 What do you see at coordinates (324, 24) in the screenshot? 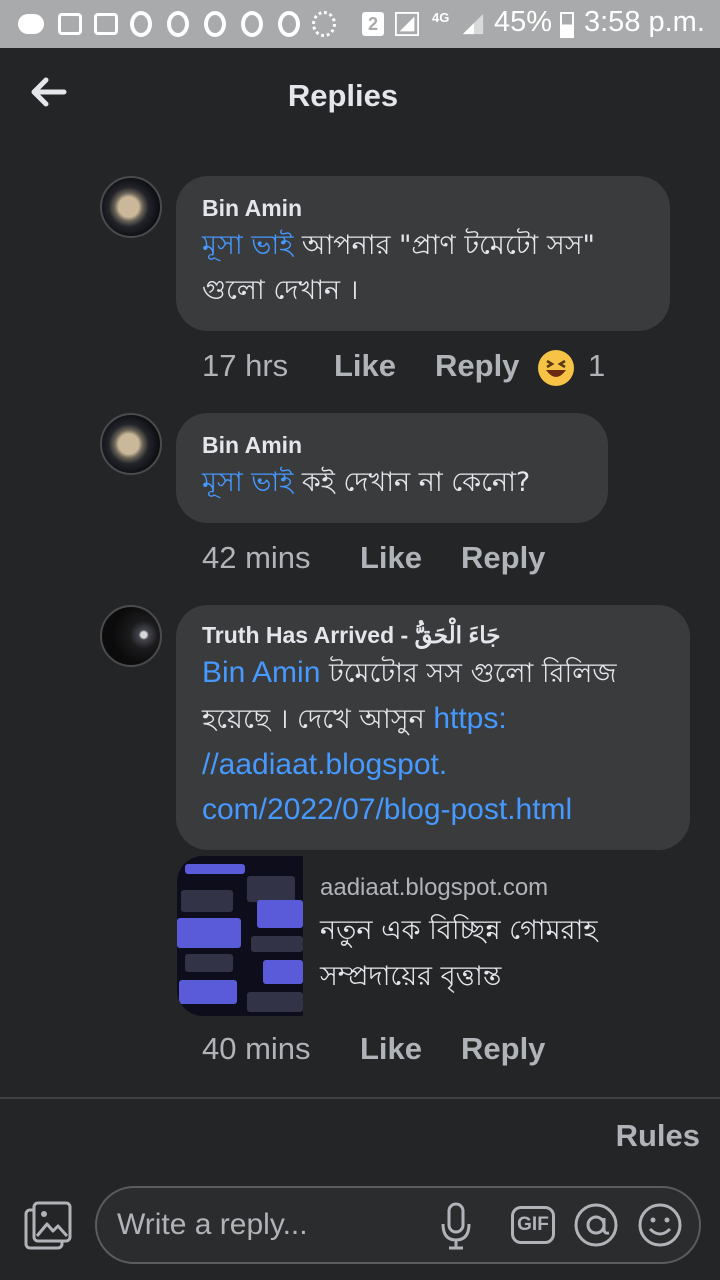
I see `sync-icon` at bounding box center [324, 24].